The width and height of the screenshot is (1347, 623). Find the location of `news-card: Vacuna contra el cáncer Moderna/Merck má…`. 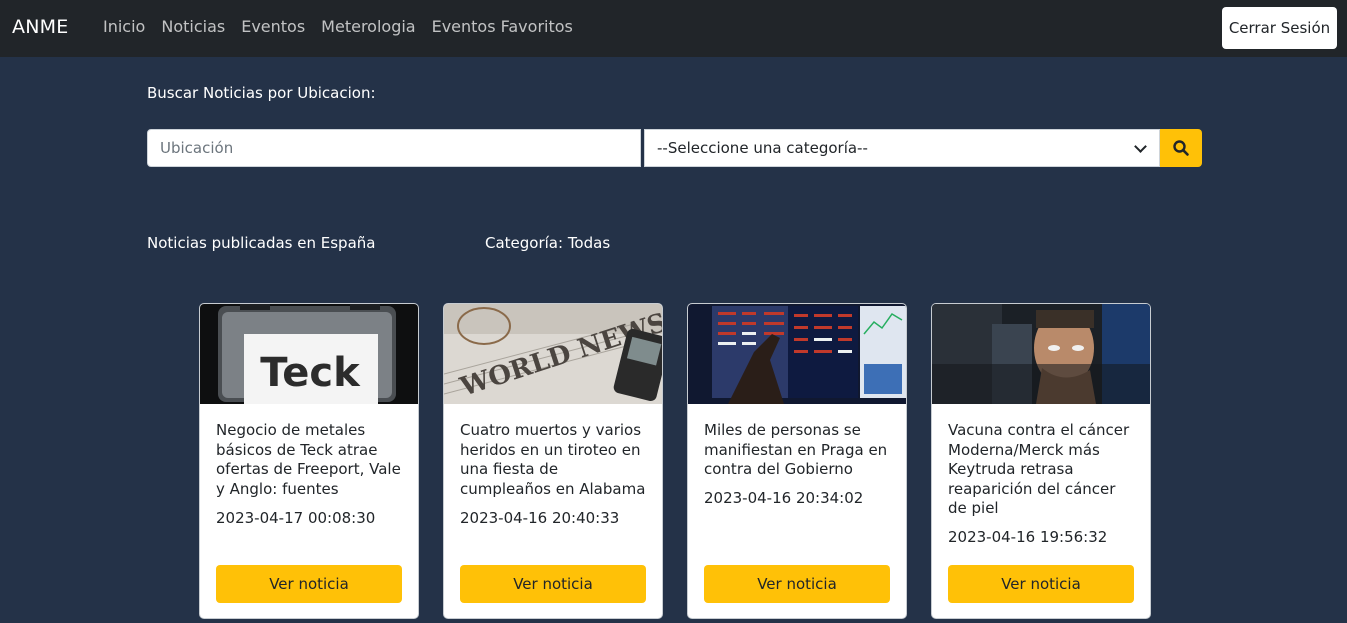

news-card: Vacuna contra el cáncer Moderna/Merck má… is located at coordinates (1041, 461).